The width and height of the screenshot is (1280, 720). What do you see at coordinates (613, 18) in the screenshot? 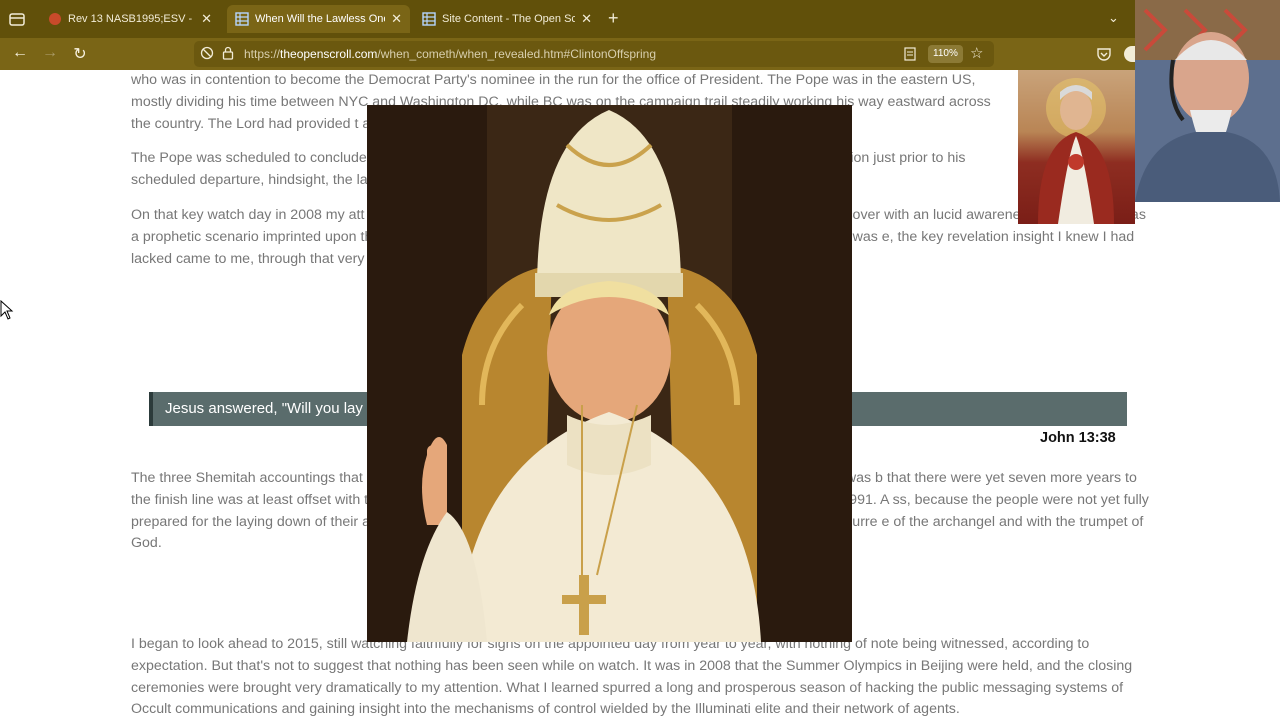
I see `new-tab-plus-icon: +` at bounding box center [613, 18].